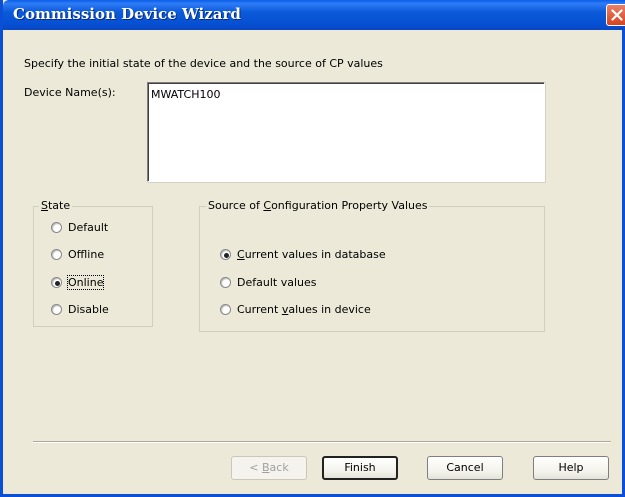 The height and width of the screenshot is (497, 625). Describe the element at coordinates (127, 14) in the screenshot. I see `window-title: Commission Device Wizard` at that location.